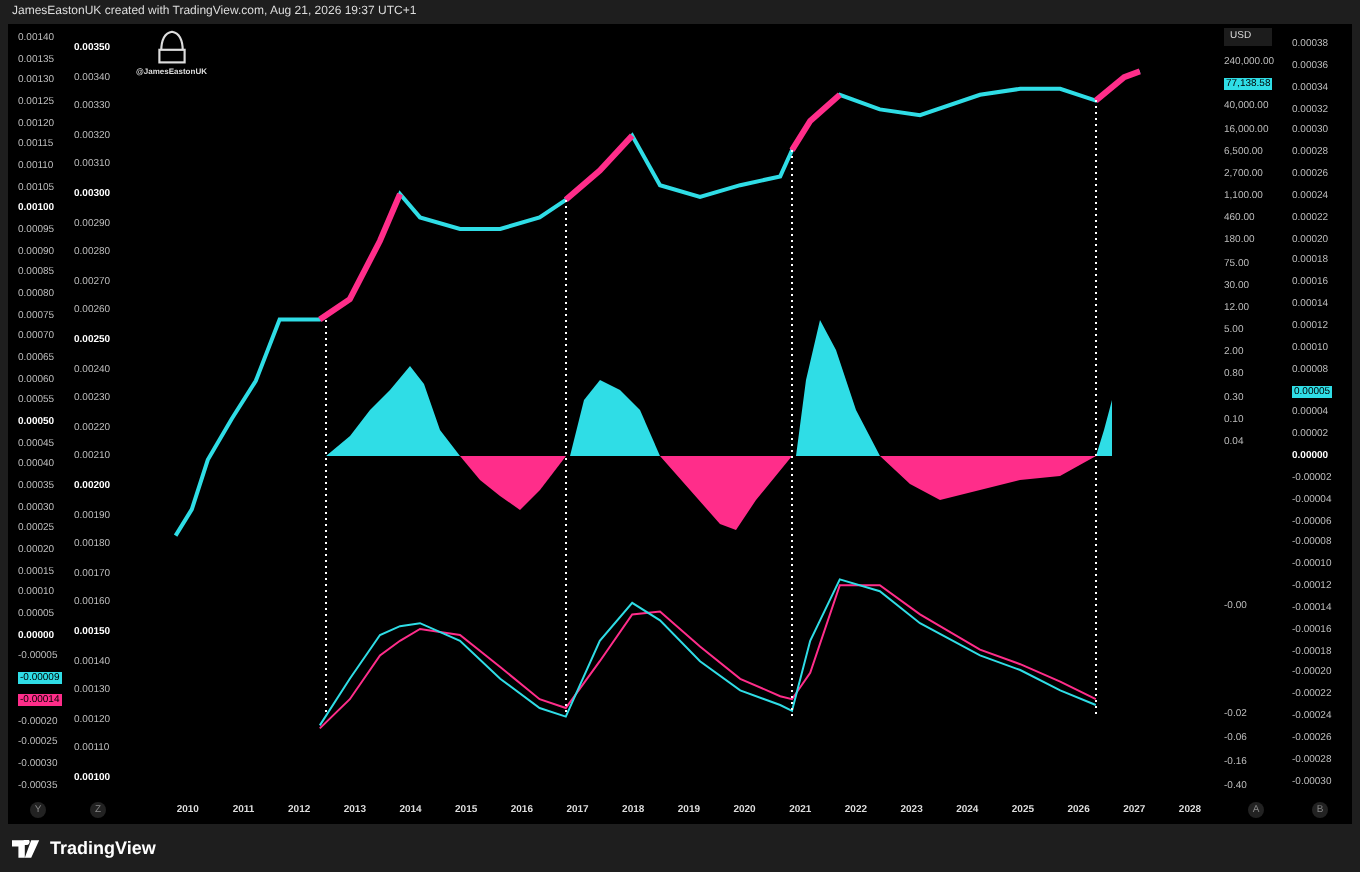 This screenshot has width=1360, height=872. Describe the element at coordinates (28, 848) in the screenshot. I see `logo-icon` at that location.